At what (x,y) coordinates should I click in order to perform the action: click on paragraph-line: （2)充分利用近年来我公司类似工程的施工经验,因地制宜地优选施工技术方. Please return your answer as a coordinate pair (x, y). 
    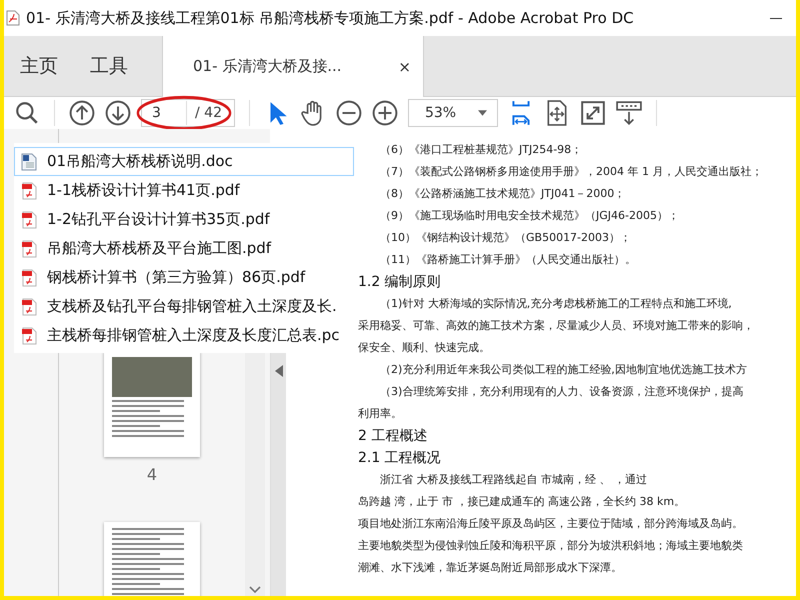
    Looking at the image, I should click on (563, 370).